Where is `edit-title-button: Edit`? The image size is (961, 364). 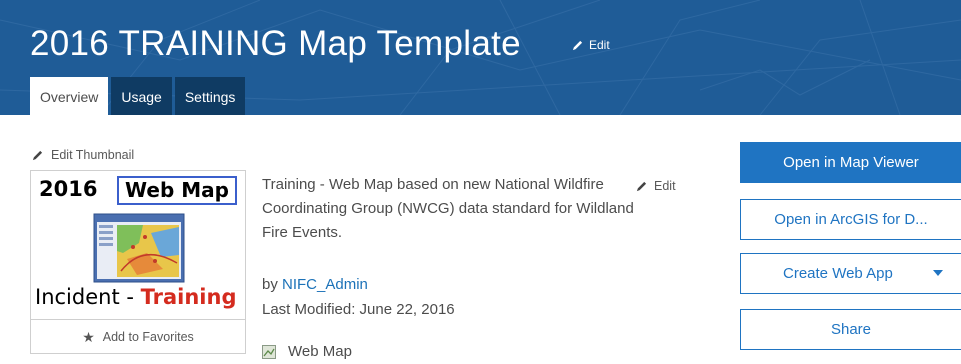 edit-title-button: Edit is located at coordinates (591, 45).